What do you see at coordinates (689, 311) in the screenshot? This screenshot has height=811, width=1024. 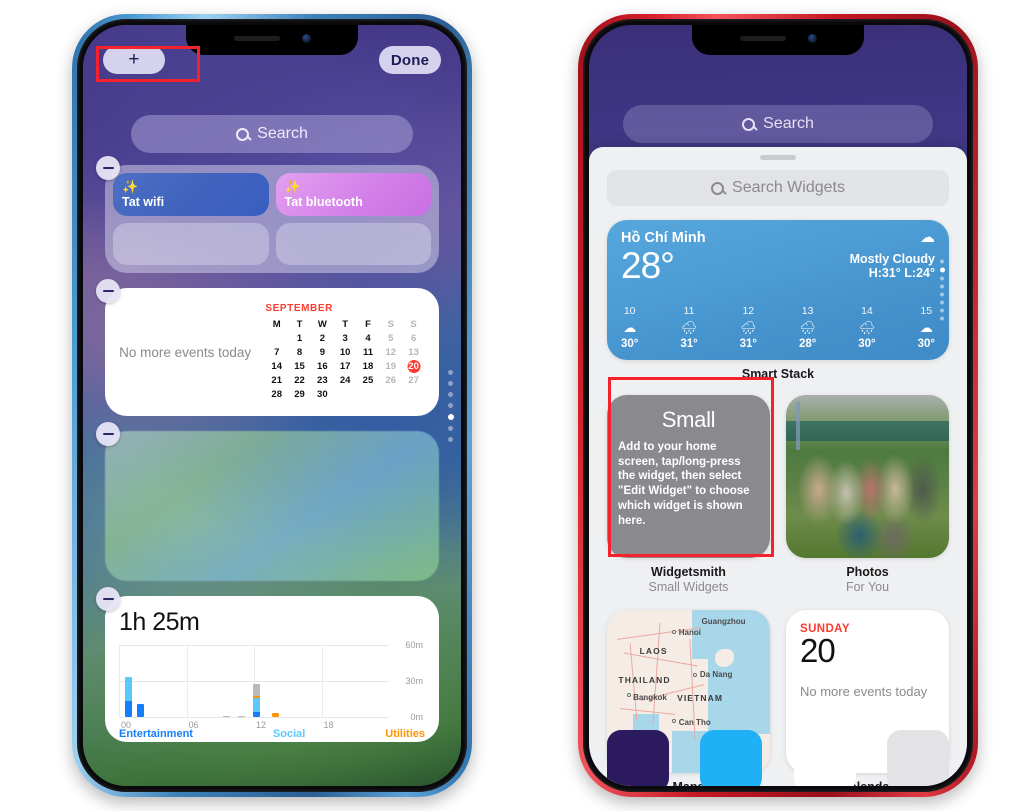 I see `weather-hour-label: 11` at bounding box center [689, 311].